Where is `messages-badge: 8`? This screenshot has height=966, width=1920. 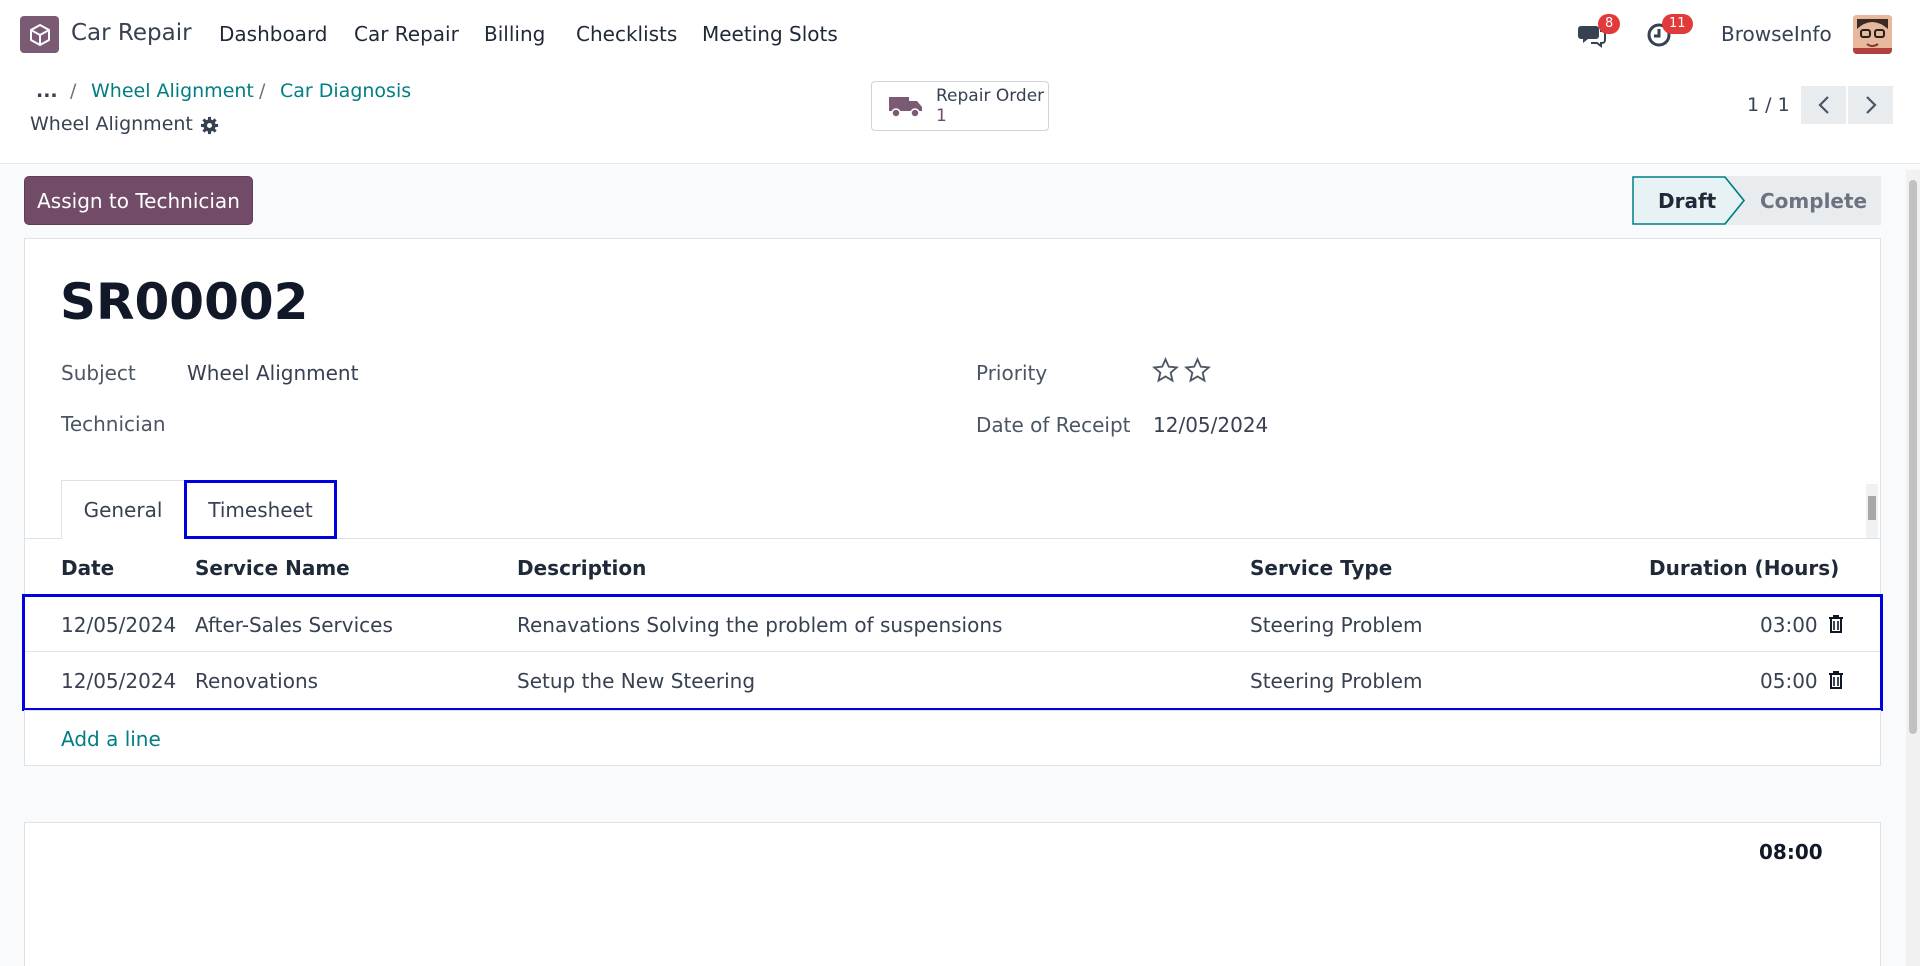
messages-badge: 8 is located at coordinates (1609, 24).